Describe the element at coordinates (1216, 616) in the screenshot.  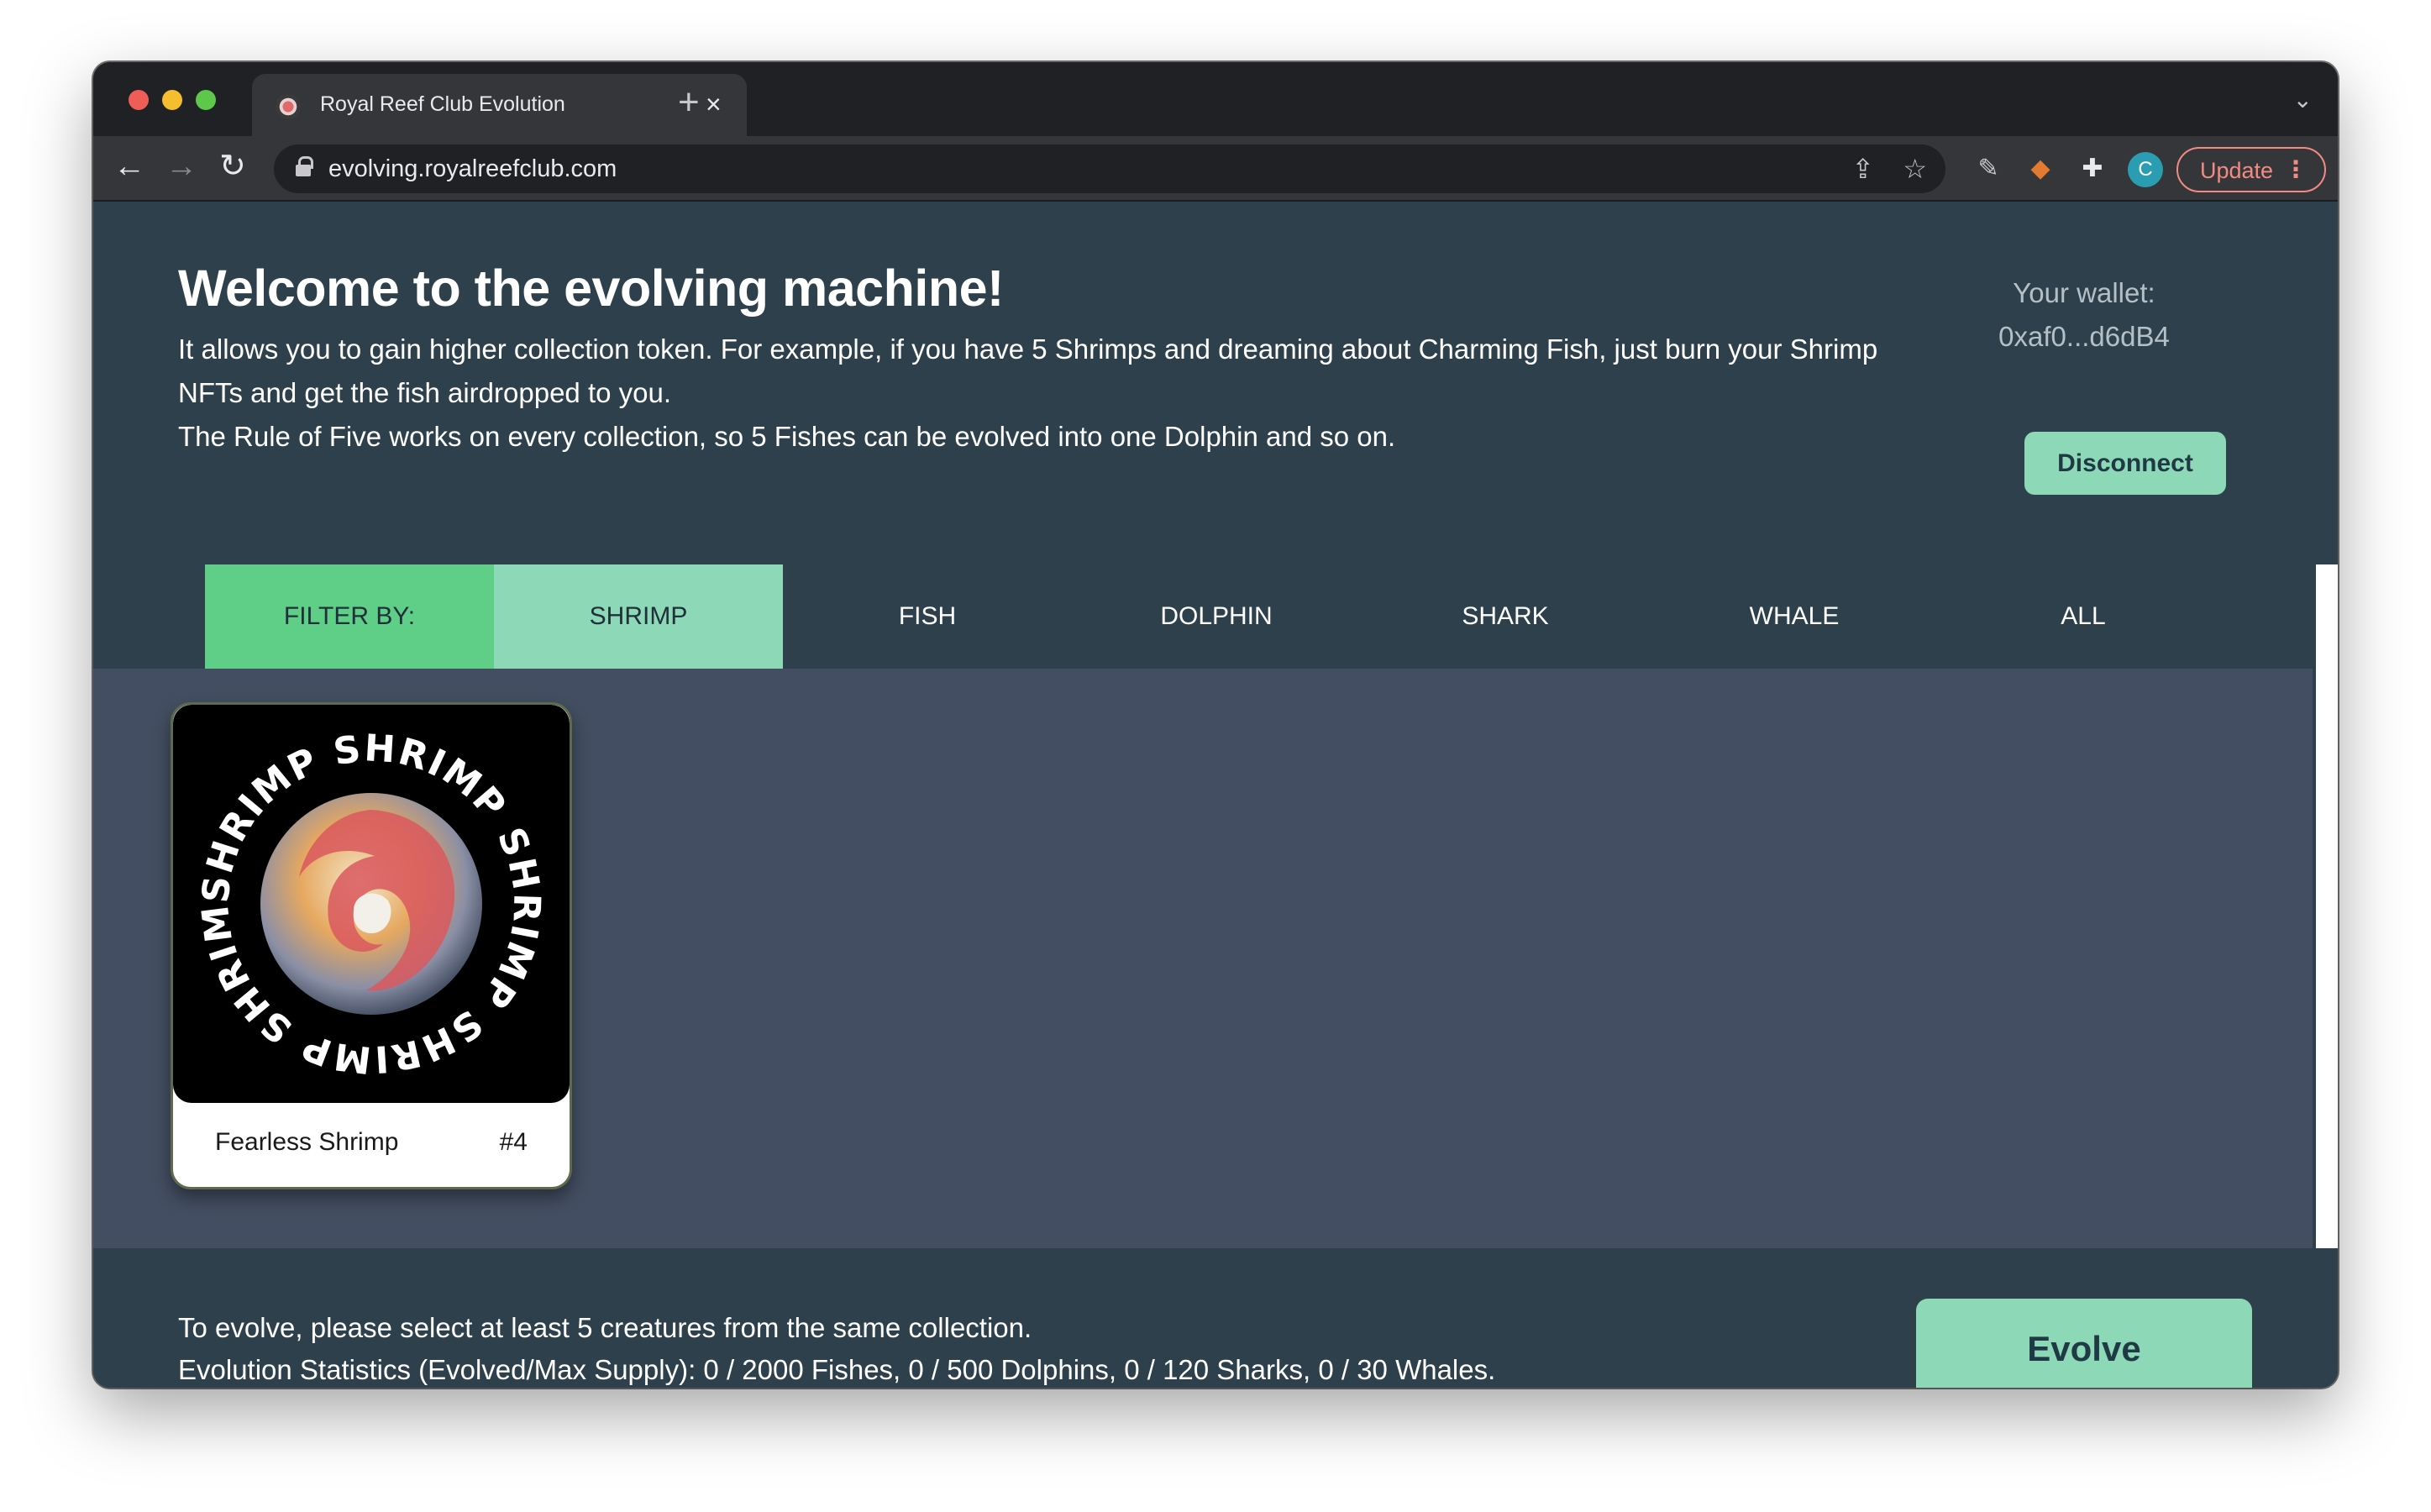
I see `filter-tab-dolphin: DOLPHIN` at that location.